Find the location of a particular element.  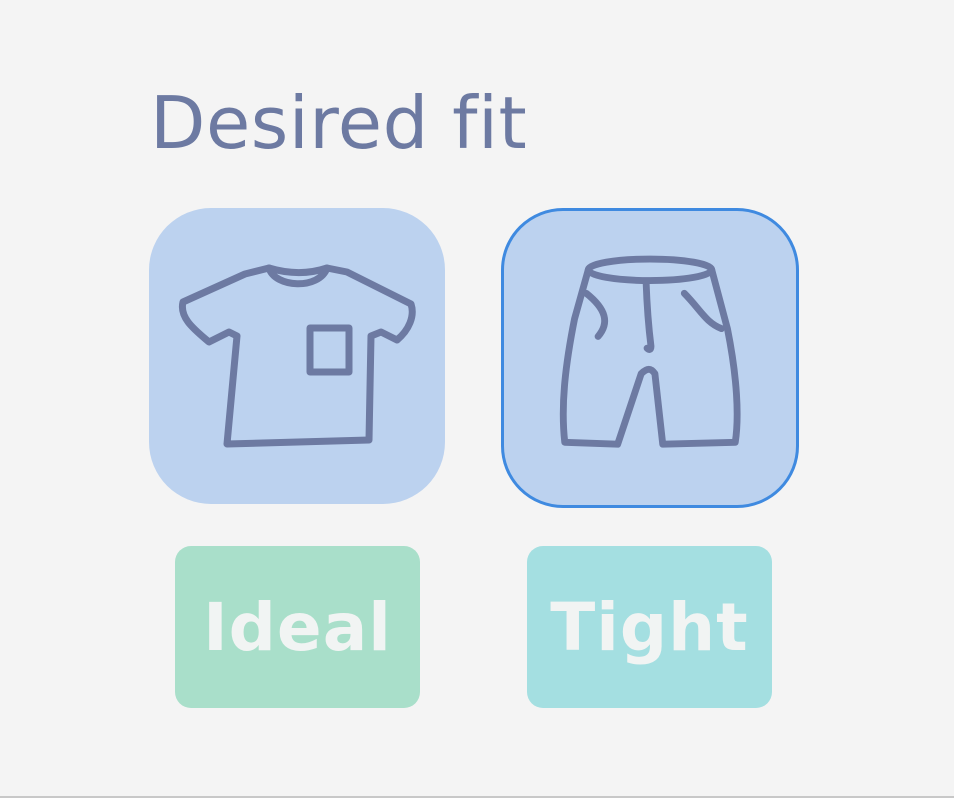

fit-option-tight: Tight is located at coordinates (649, 627).